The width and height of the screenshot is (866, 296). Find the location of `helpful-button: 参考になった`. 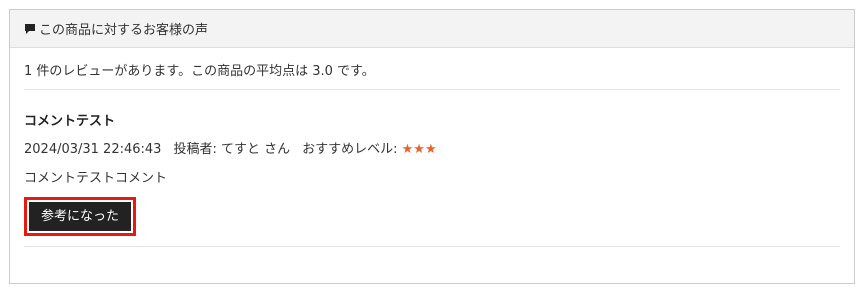

helpful-button: 参考になった is located at coordinates (80, 216).